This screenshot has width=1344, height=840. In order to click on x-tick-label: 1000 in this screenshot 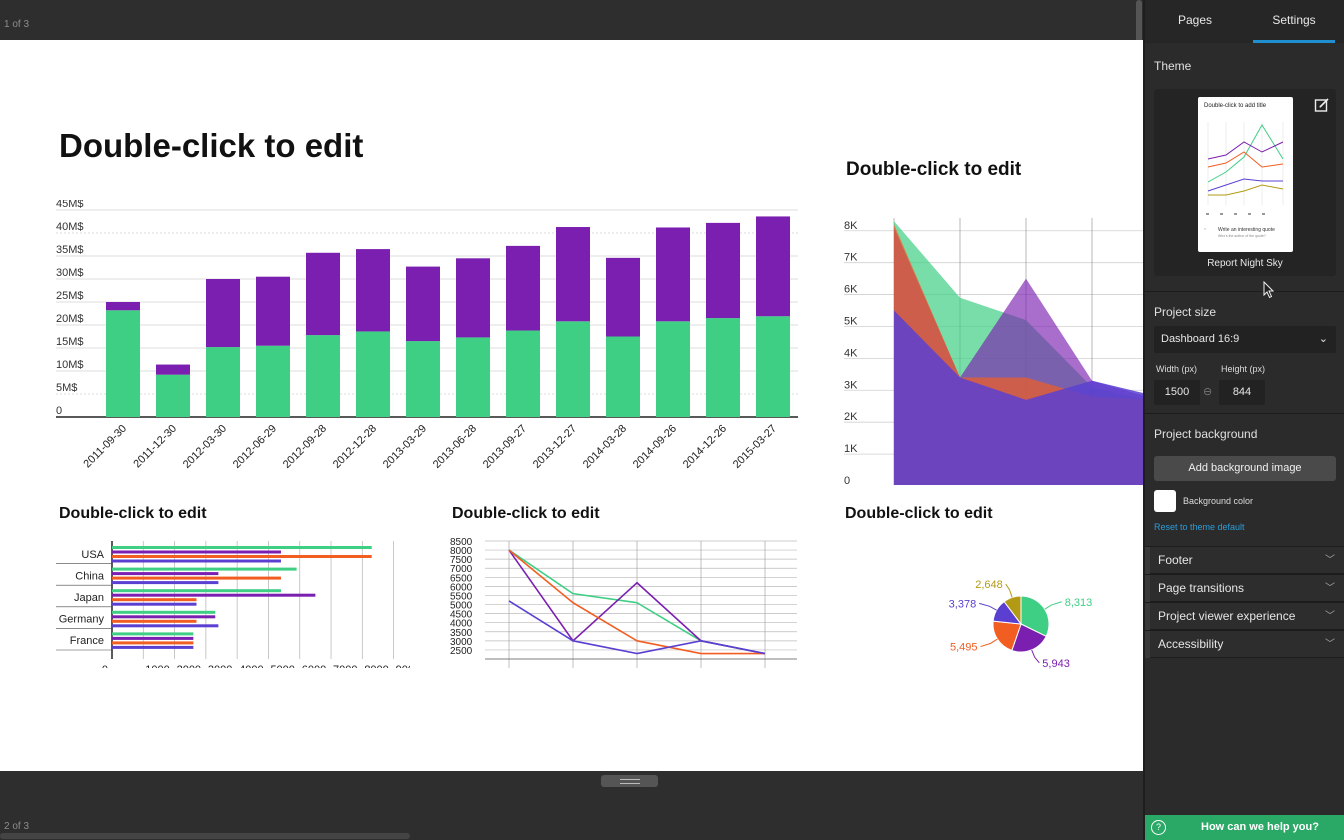, I will do `click(157, 666)`.